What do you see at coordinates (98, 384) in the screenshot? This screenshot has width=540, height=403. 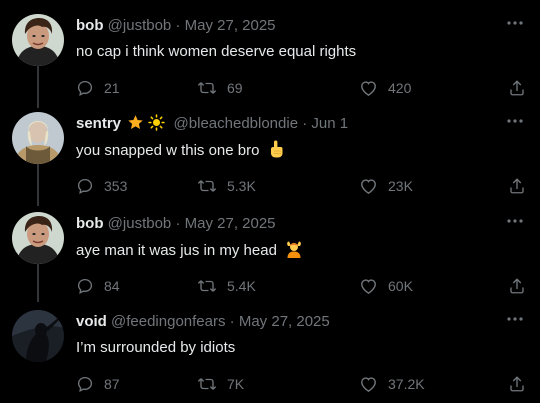 I see `reply-button: 87` at bounding box center [98, 384].